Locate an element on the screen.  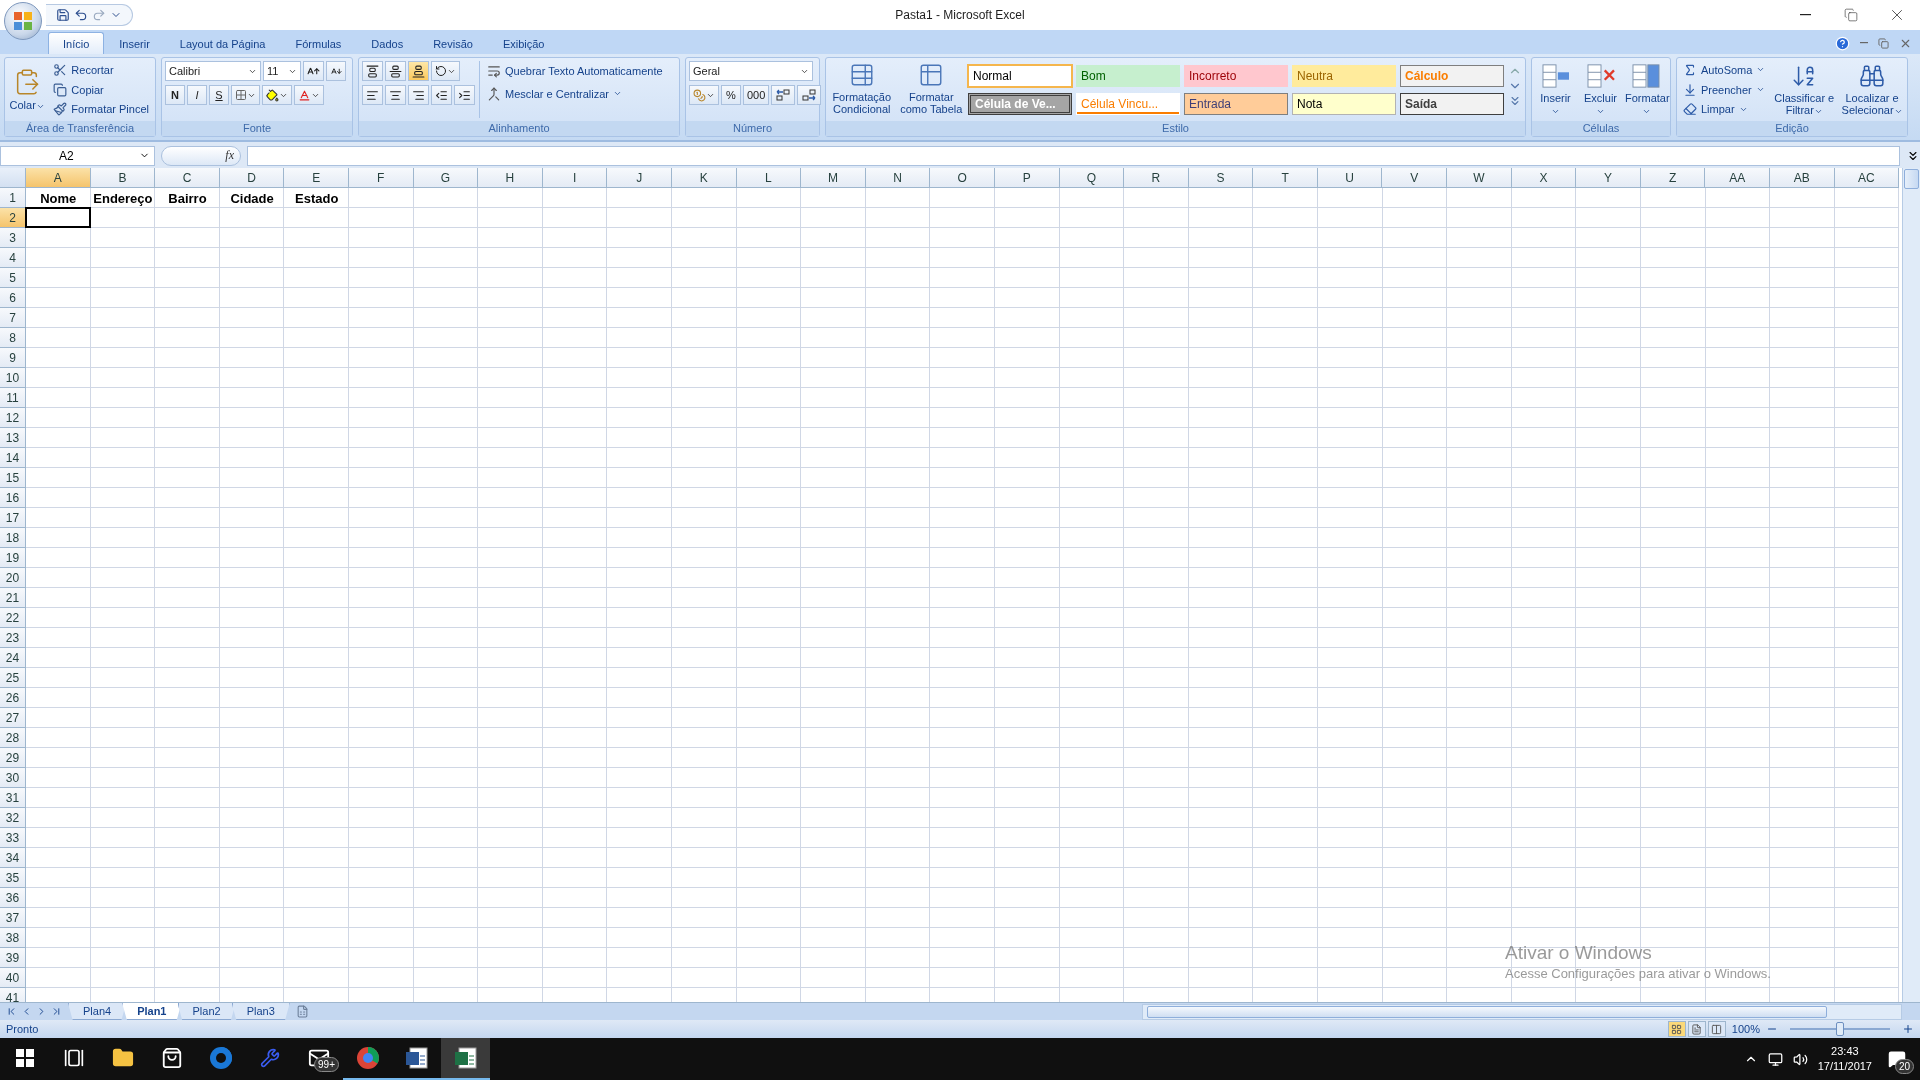
thousands-button: 000 is located at coordinates (756, 95).